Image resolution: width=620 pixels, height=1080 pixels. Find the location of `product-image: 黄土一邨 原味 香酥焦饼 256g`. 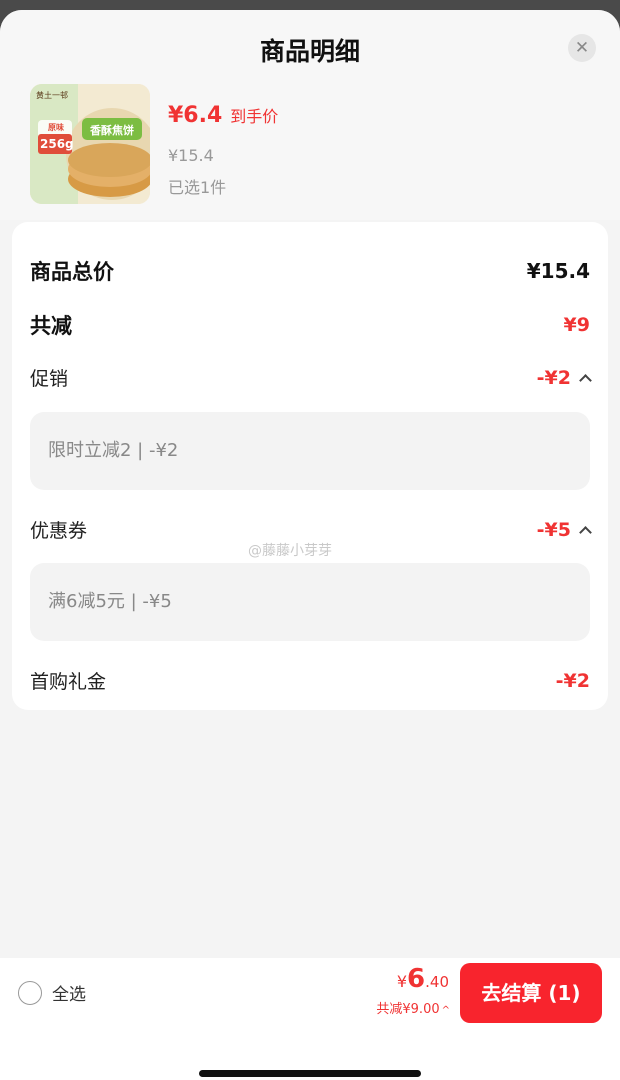

product-image: 黄土一邨 原味 香酥焦饼 256g is located at coordinates (90, 144).